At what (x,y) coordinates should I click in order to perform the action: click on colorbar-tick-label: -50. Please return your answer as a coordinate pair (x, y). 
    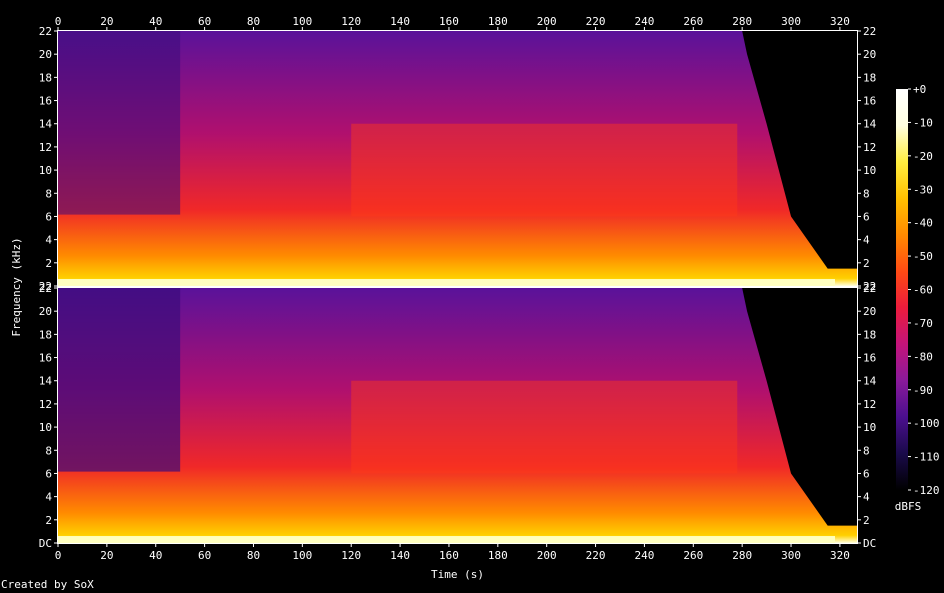
    Looking at the image, I should click on (923, 256).